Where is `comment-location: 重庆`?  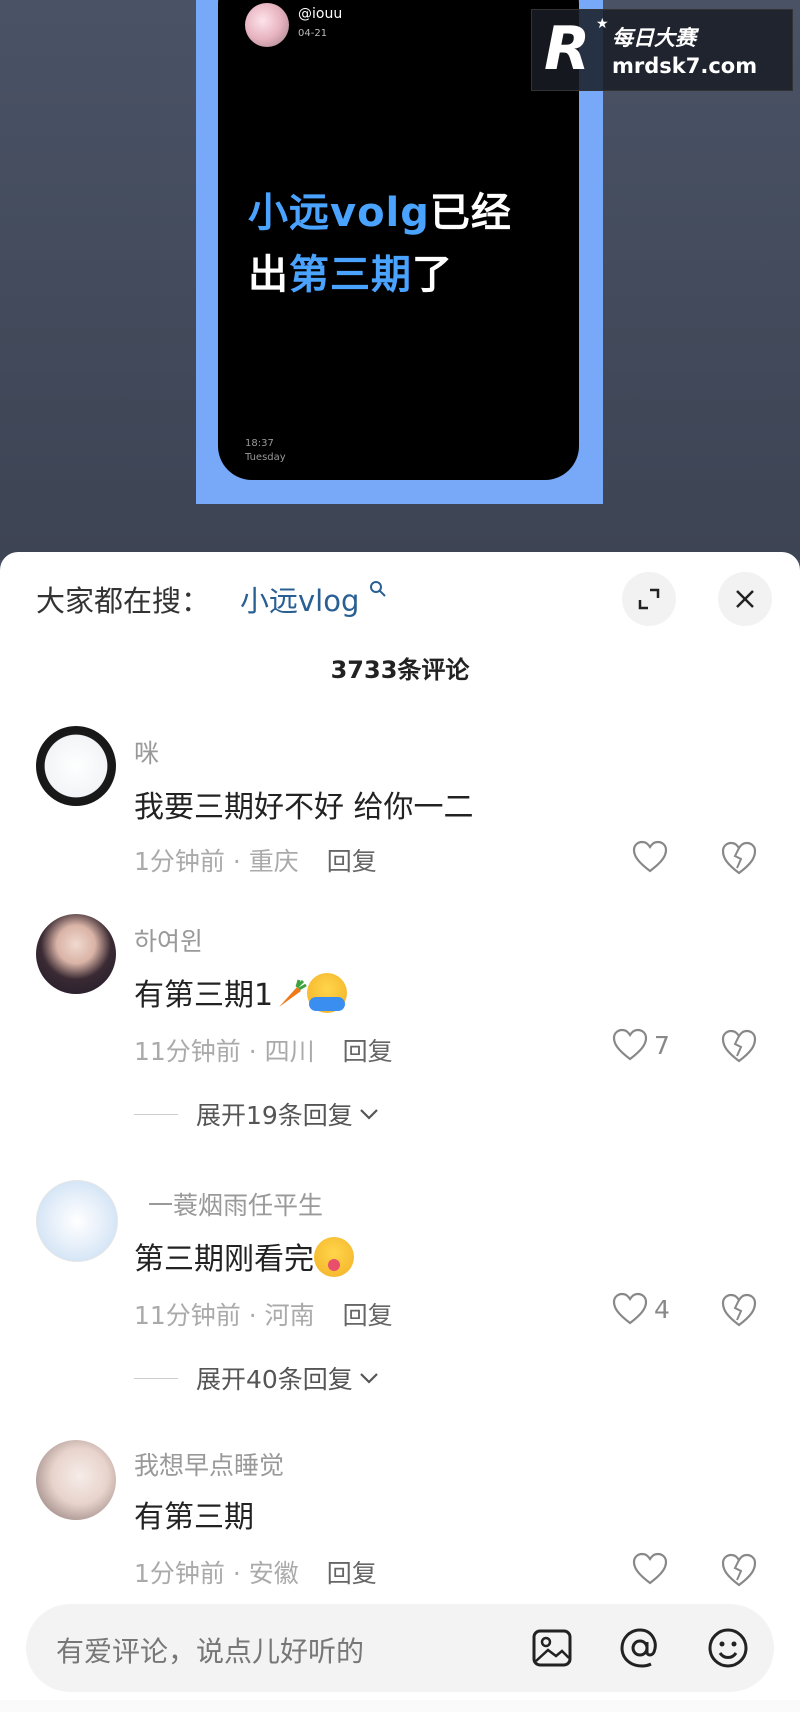 comment-location: 重庆 is located at coordinates (273, 861).